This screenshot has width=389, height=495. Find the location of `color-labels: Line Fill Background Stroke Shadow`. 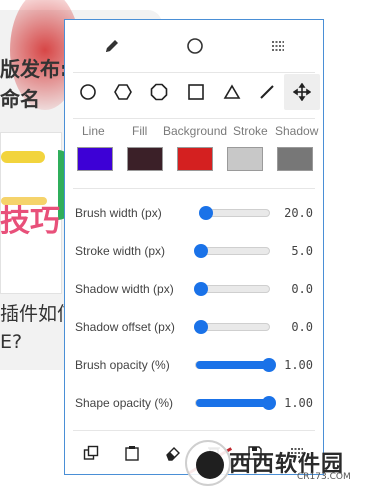

color-labels: Line Fill Background Stroke Shadow is located at coordinates (194, 132).